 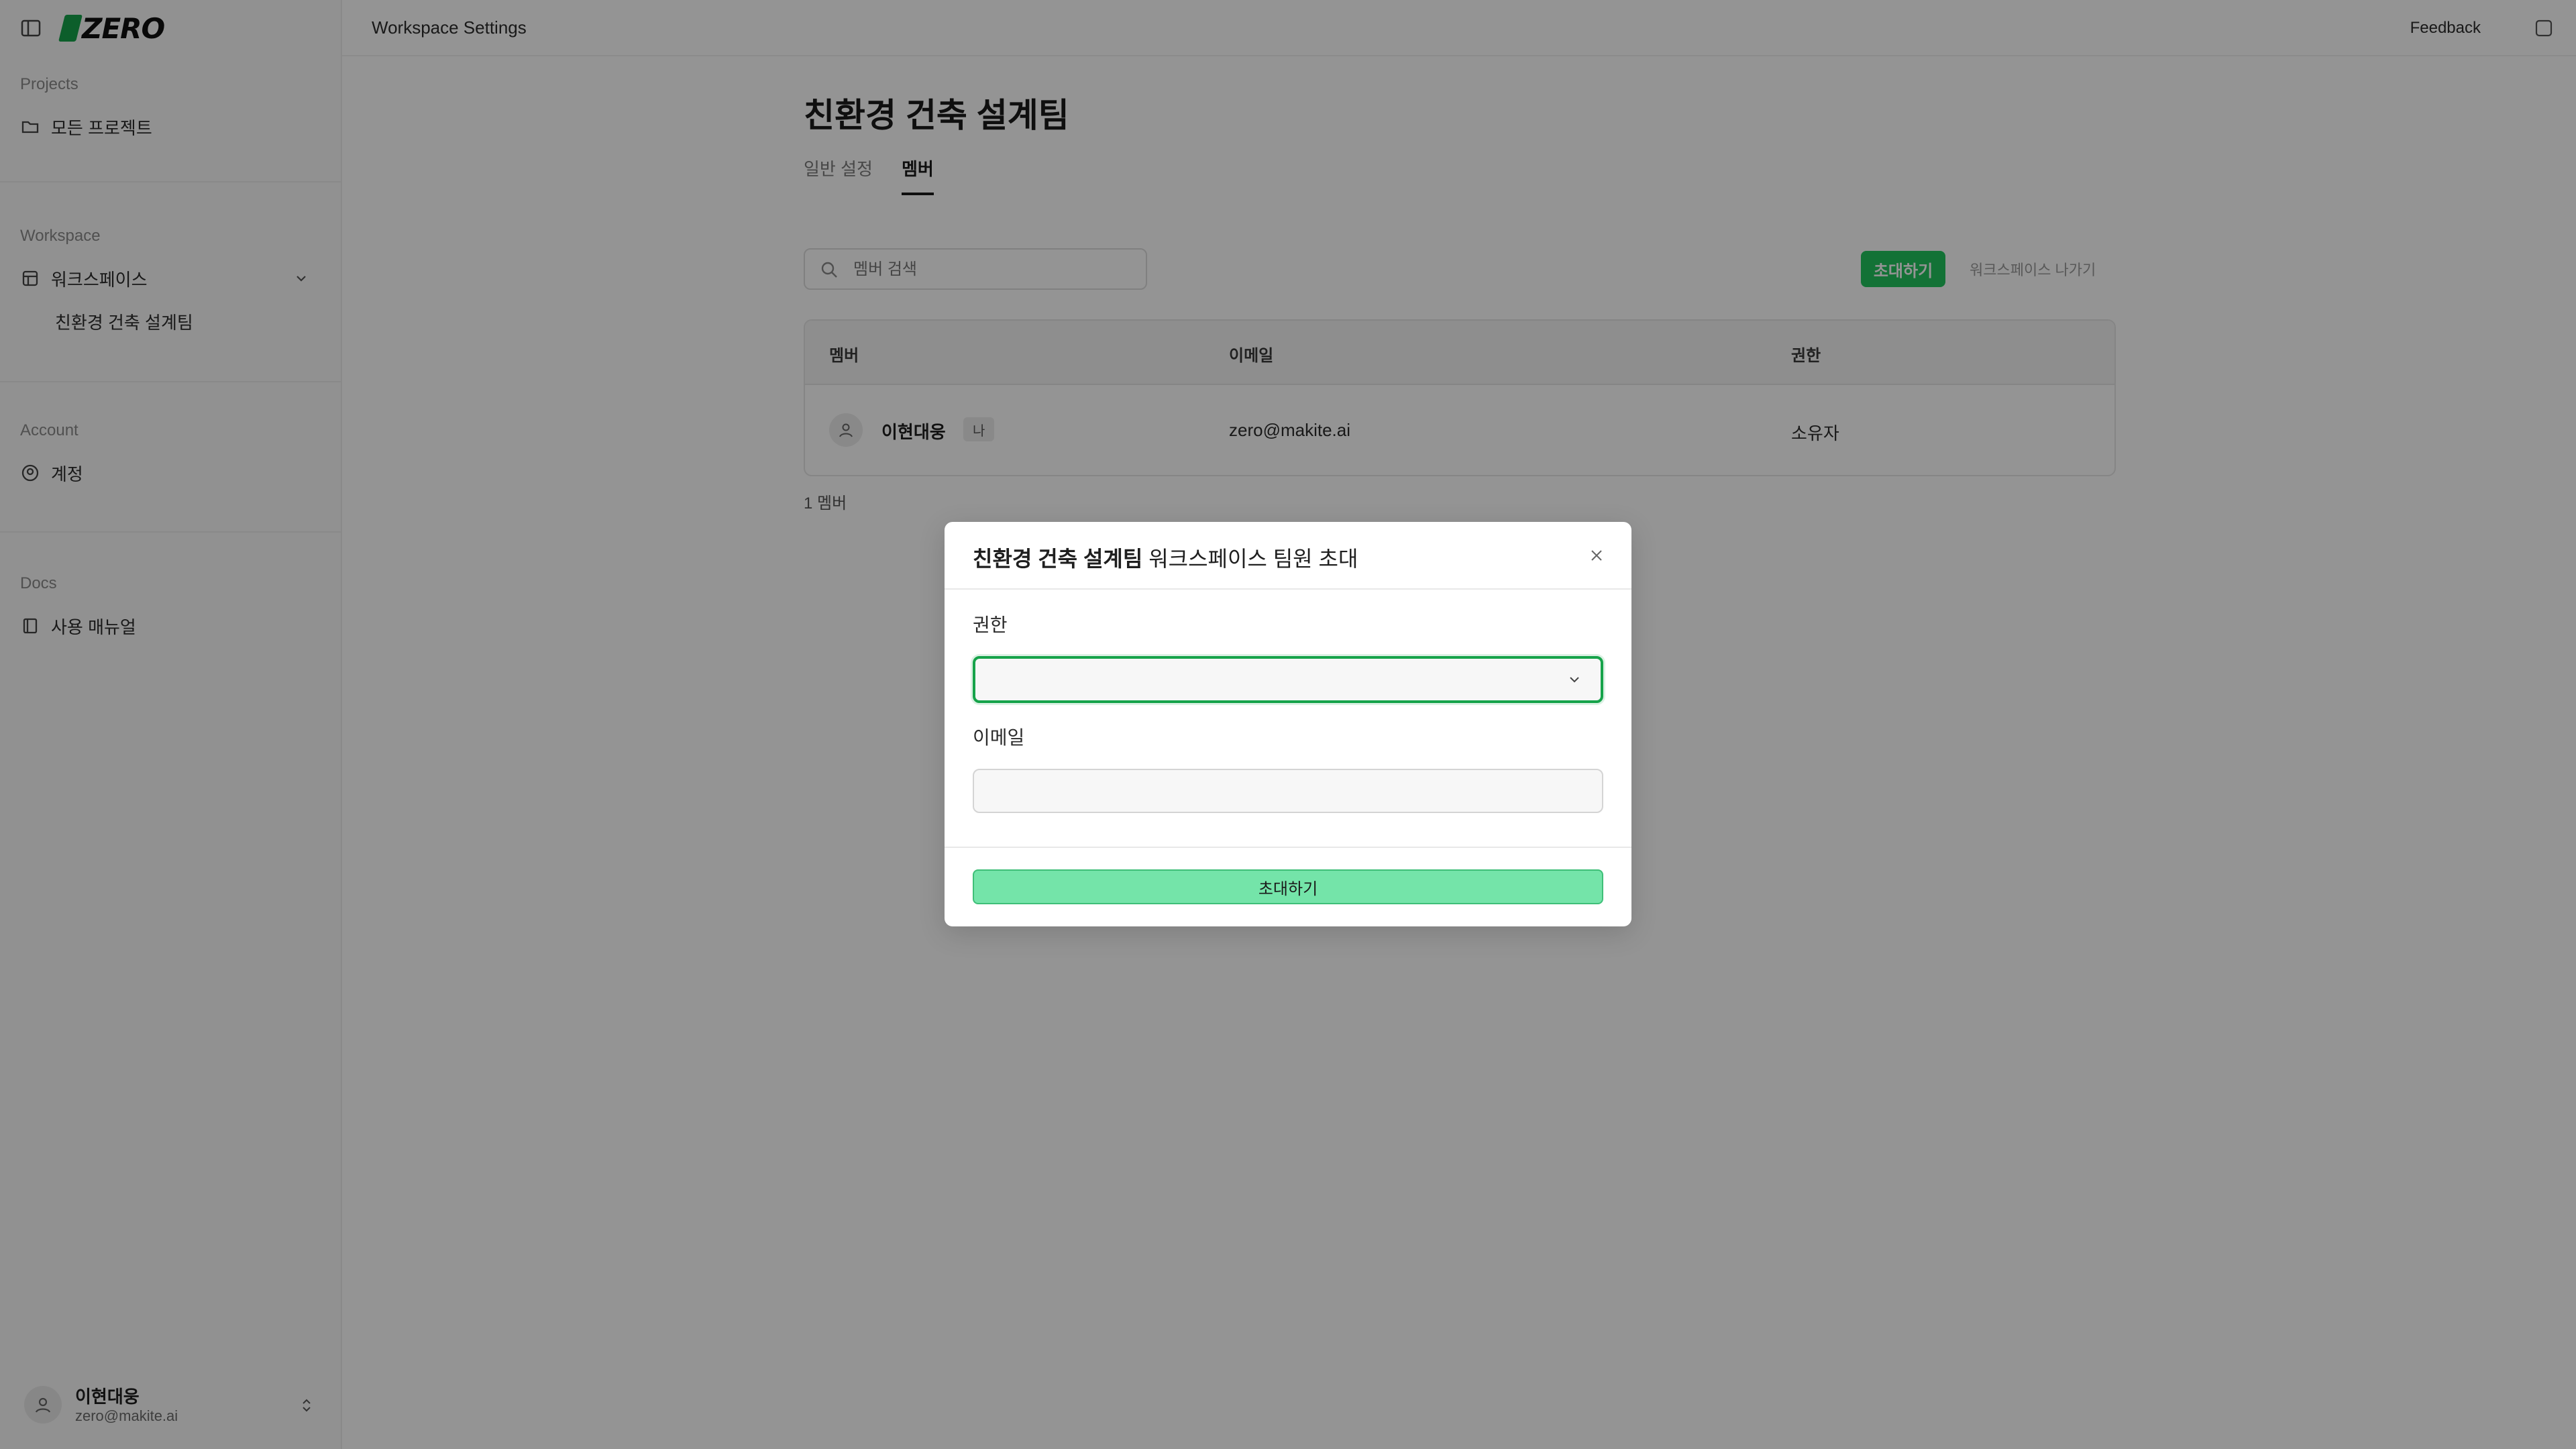 What do you see at coordinates (1288, 847) in the screenshot?
I see `modal-divider` at bounding box center [1288, 847].